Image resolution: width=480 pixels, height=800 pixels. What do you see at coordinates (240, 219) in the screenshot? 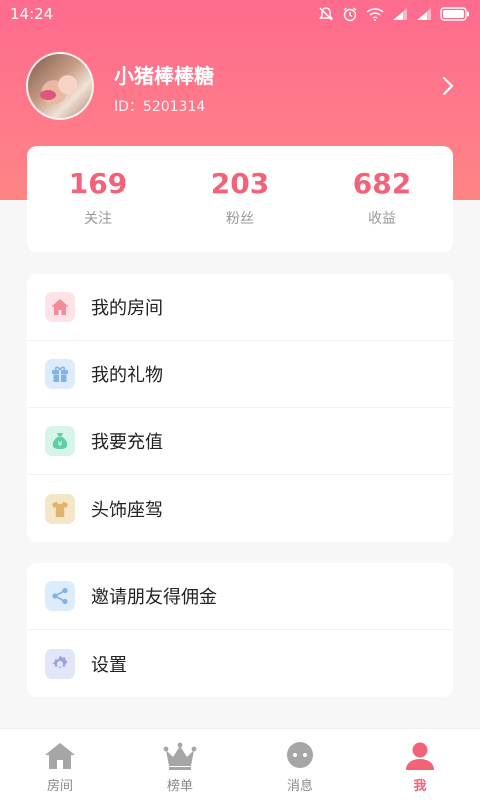
I see `stat-label: 粉丝` at bounding box center [240, 219].